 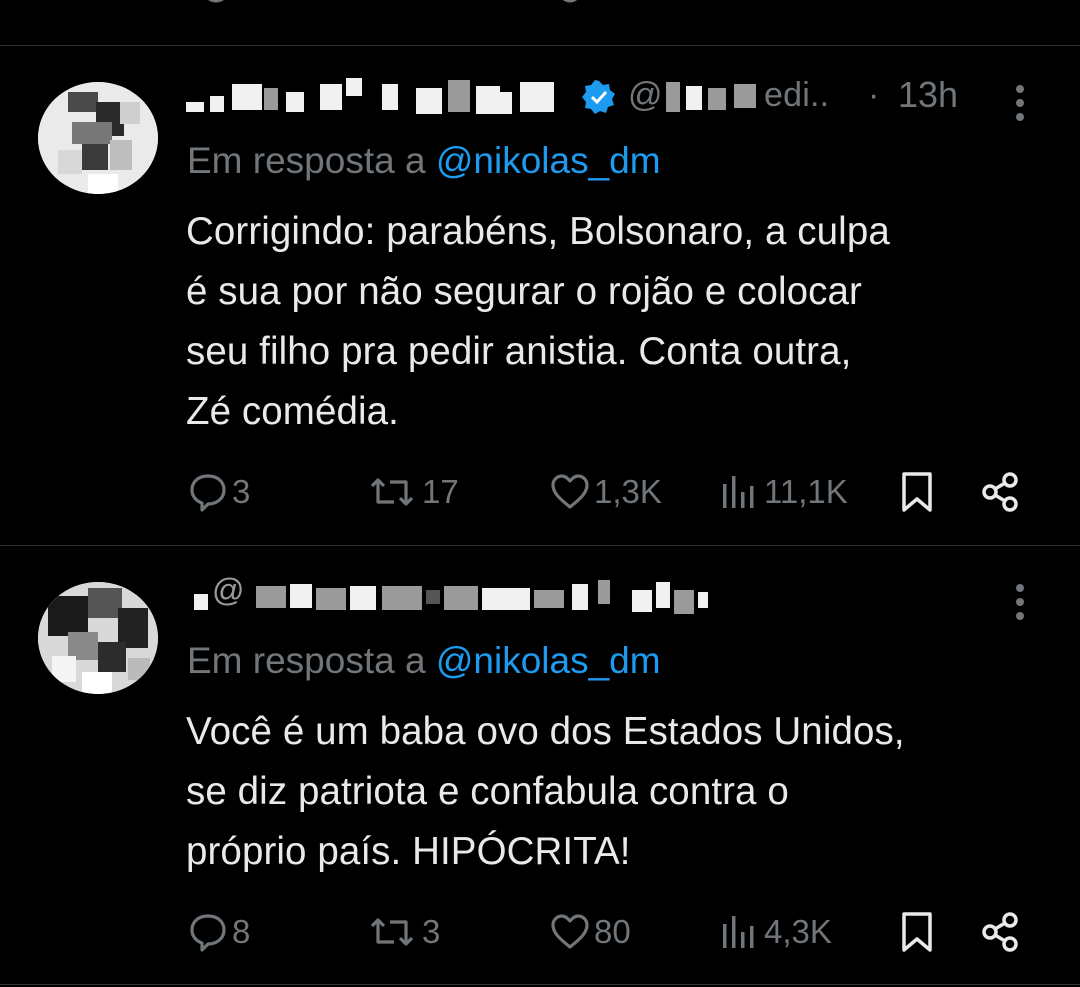 I want to click on like-button: 1,3K, so click(x=606, y=492).